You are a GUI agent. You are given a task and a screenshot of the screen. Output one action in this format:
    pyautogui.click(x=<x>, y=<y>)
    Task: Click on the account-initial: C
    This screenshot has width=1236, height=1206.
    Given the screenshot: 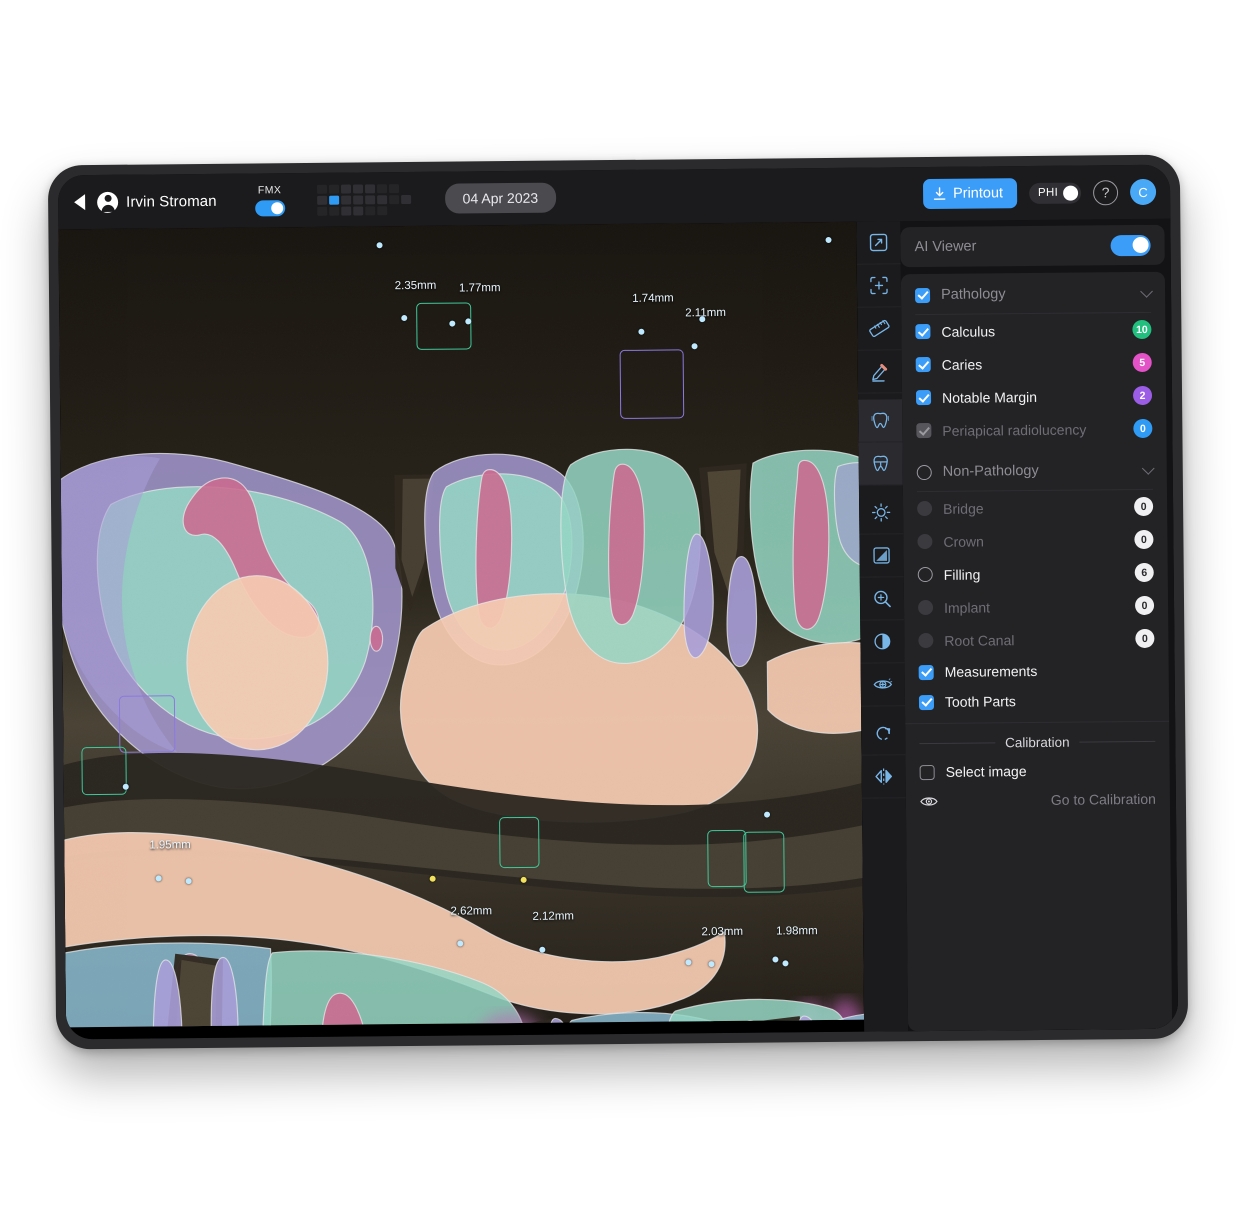 What is the action you would take?
    pyautogui.click(x=1143, y=192)
    